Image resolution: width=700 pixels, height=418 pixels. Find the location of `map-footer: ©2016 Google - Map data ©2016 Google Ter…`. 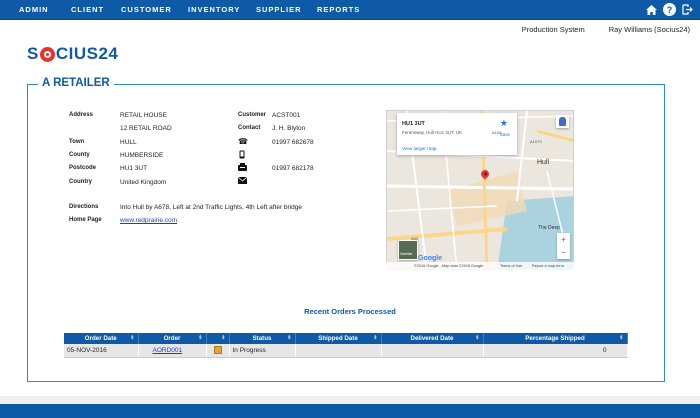

map-footer: ©2016 Google - Map data ©2016 Google Ter… is located at coordinates (480, 266).